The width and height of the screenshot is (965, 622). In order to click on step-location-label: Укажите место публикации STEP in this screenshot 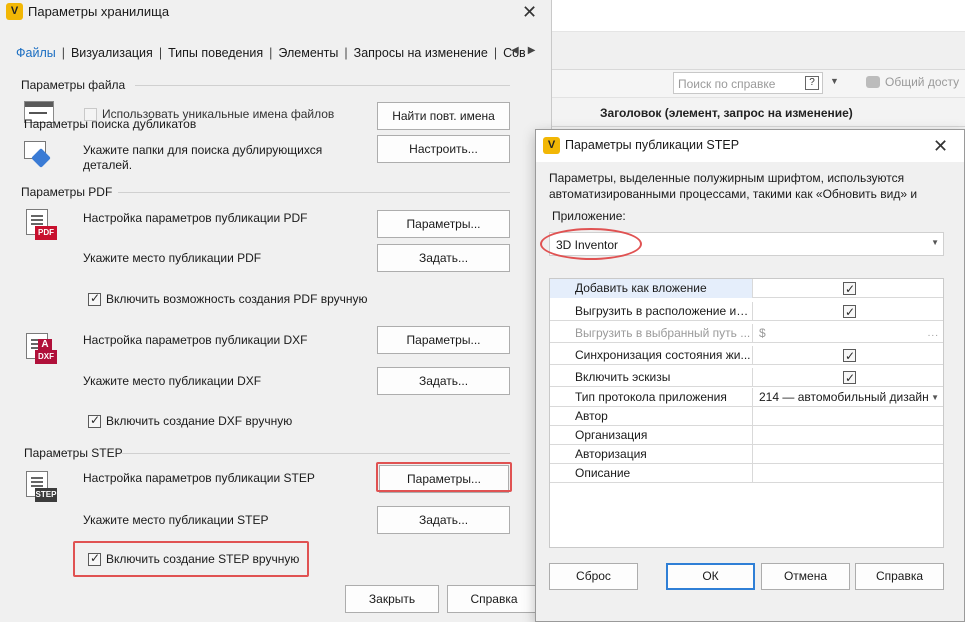, I will do `click(176, 520)`.